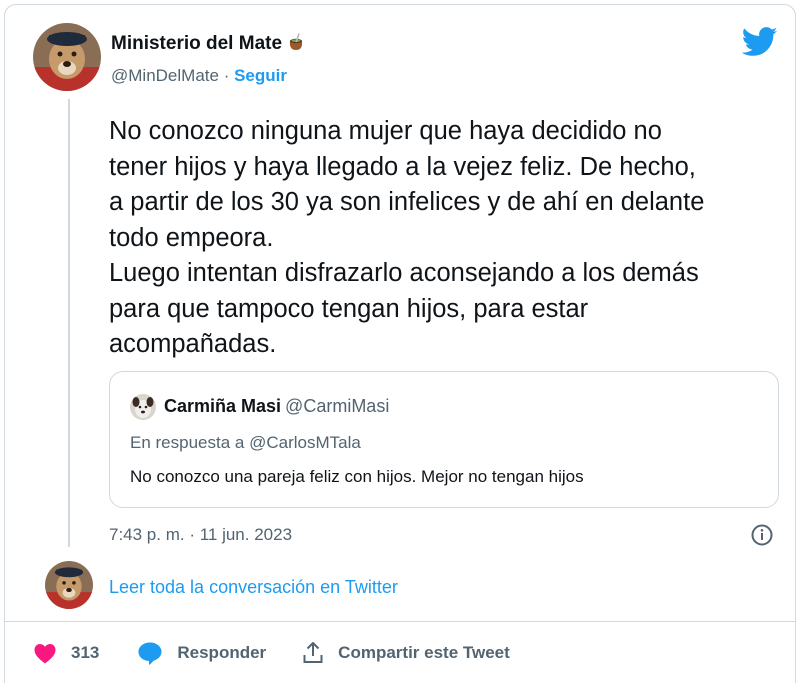 Image resolution: width=800 pixels, height=683 pixels. What do you see at coordinates (165, 75) in the screenshot?
I see `author-handle: @MinDelMate` at bounding box center [165, 75].